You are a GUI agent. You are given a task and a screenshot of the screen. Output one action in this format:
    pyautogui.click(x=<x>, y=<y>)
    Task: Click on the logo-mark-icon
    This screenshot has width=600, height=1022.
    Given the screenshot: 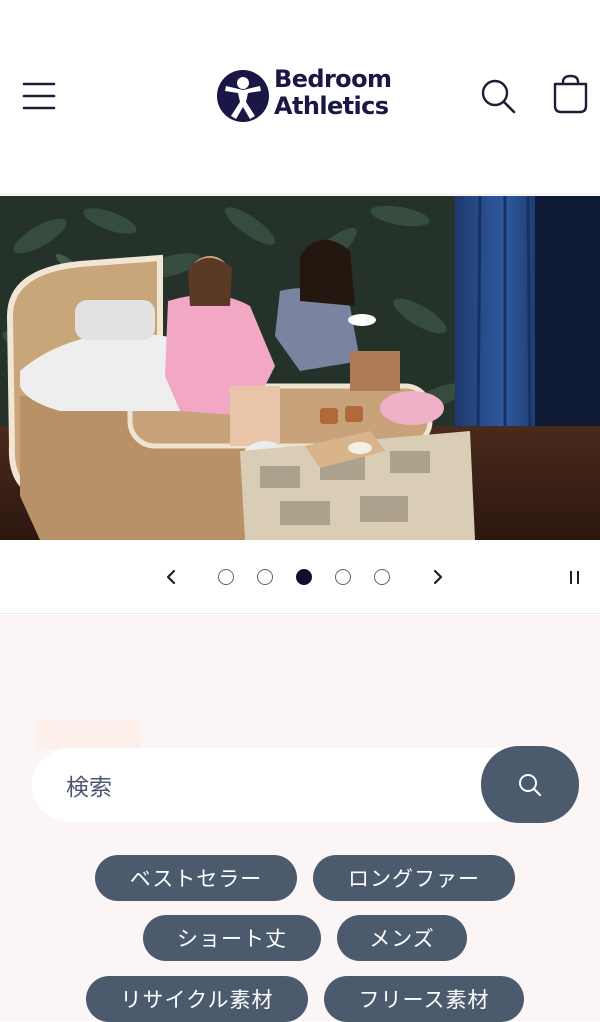 What is the action you would take?
    pyautogui.click(x=243, y=96)
    